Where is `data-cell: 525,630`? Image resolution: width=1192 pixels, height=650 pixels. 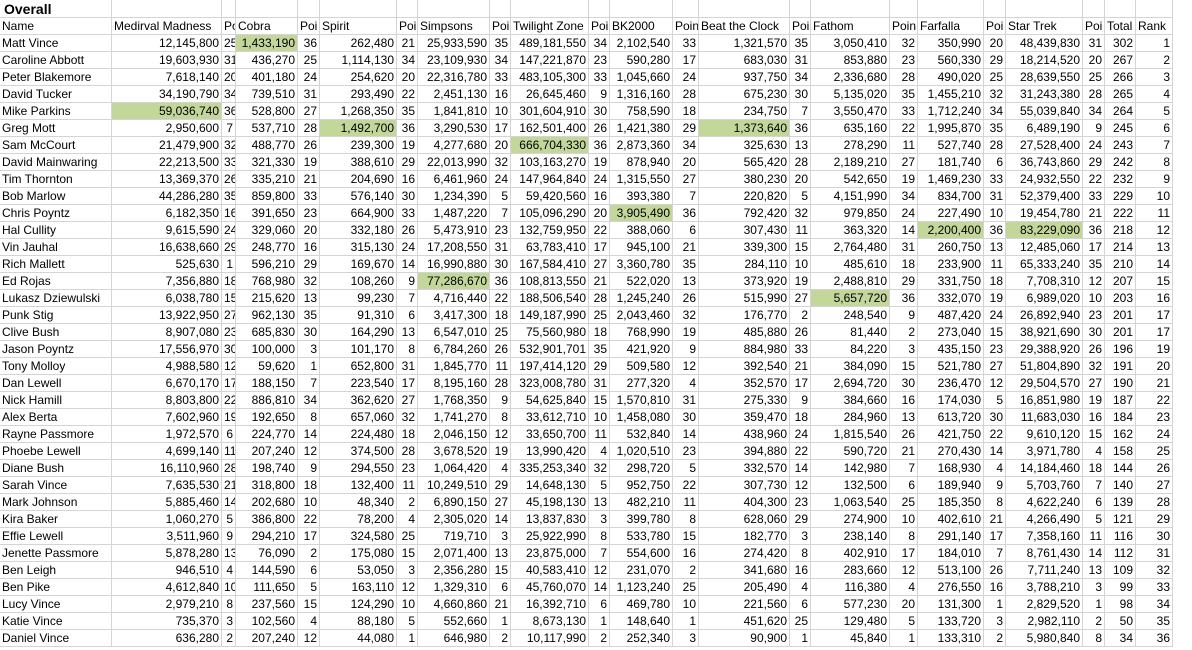
data-cell: 525,630 is located at coordinates (167, 264).